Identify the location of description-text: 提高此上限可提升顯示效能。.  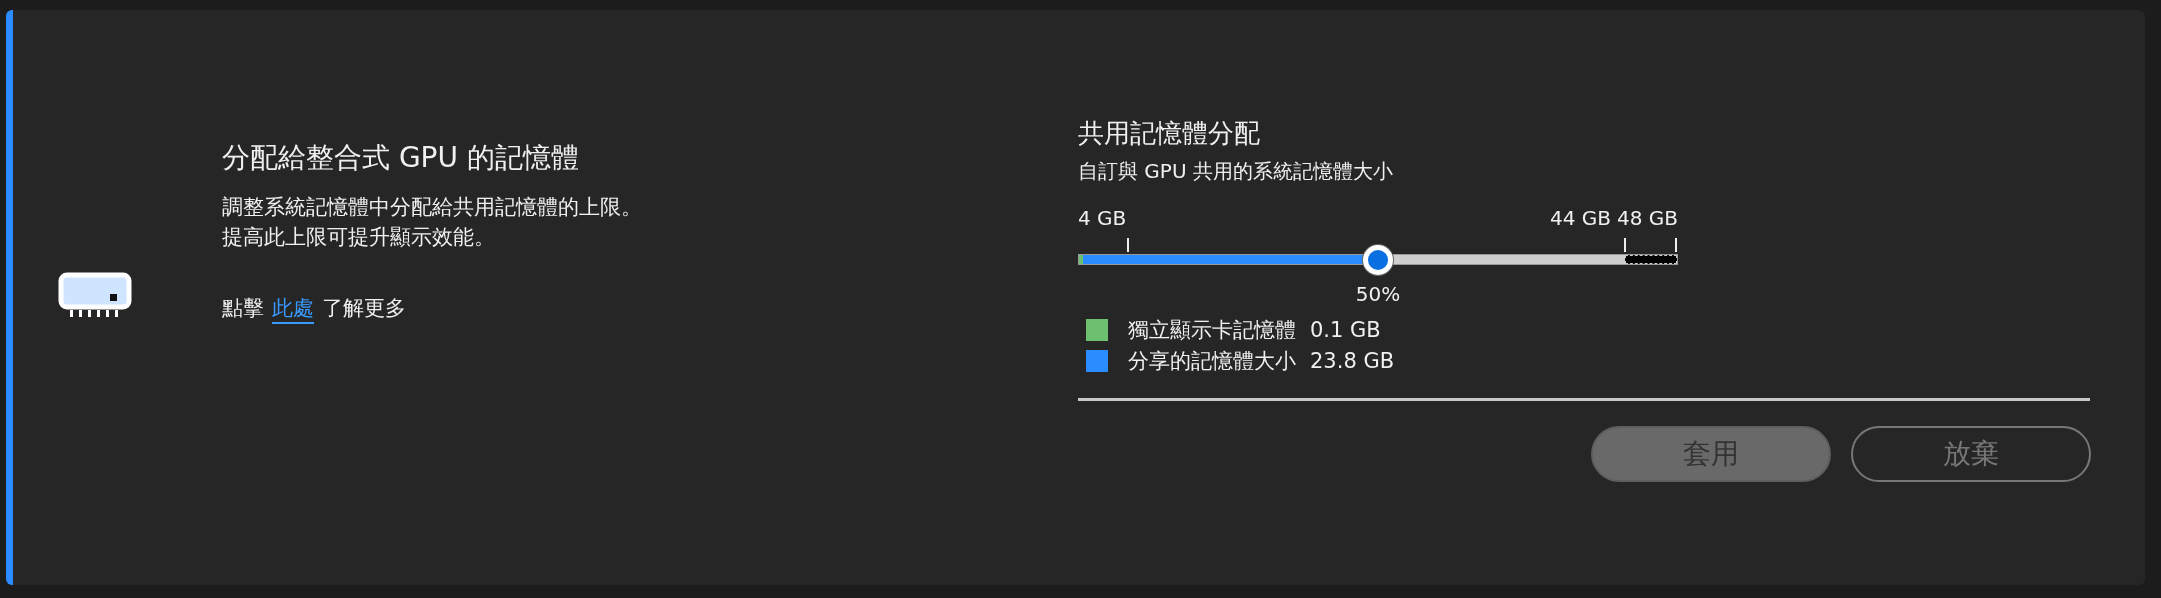
(358, 237).